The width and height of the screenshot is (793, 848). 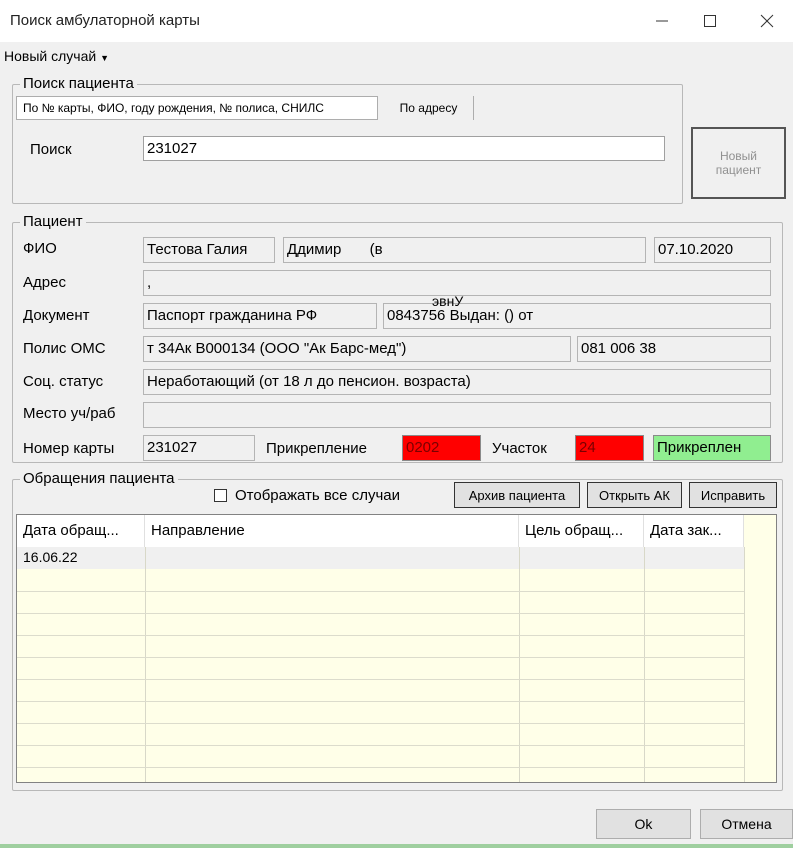 What do you see at coordinates (199, 448) in the screenshot?
I see `card-number-field: 231027` at bounding box center [199, 448].